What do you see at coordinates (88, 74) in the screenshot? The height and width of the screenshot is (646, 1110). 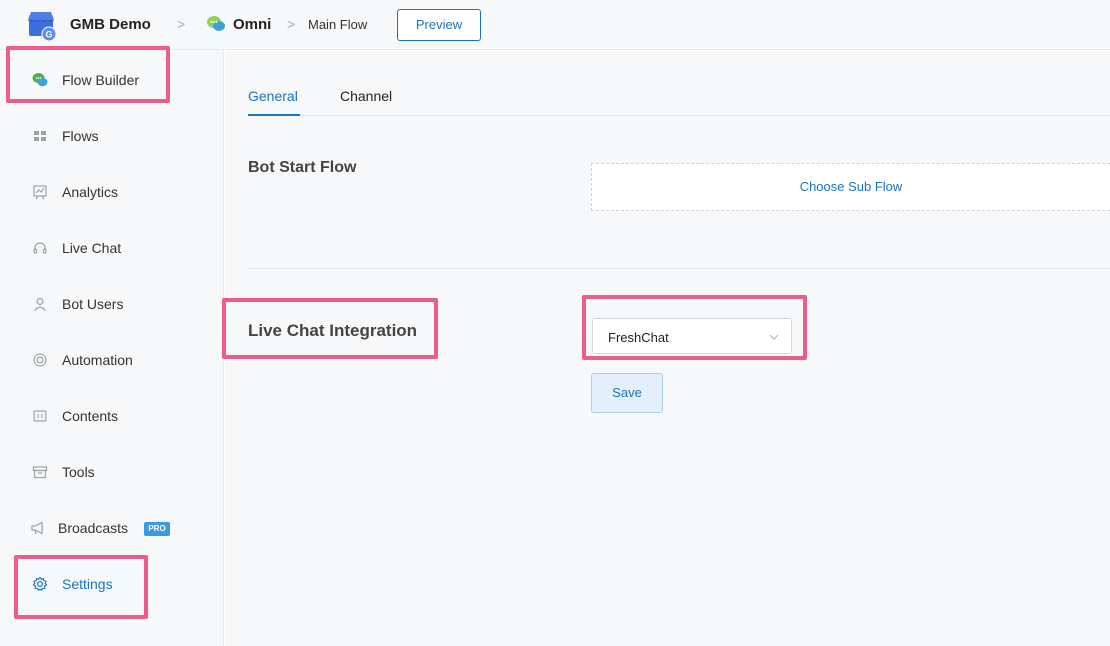 I see `highlight-flow-builder` at bounding box center [88, 74].